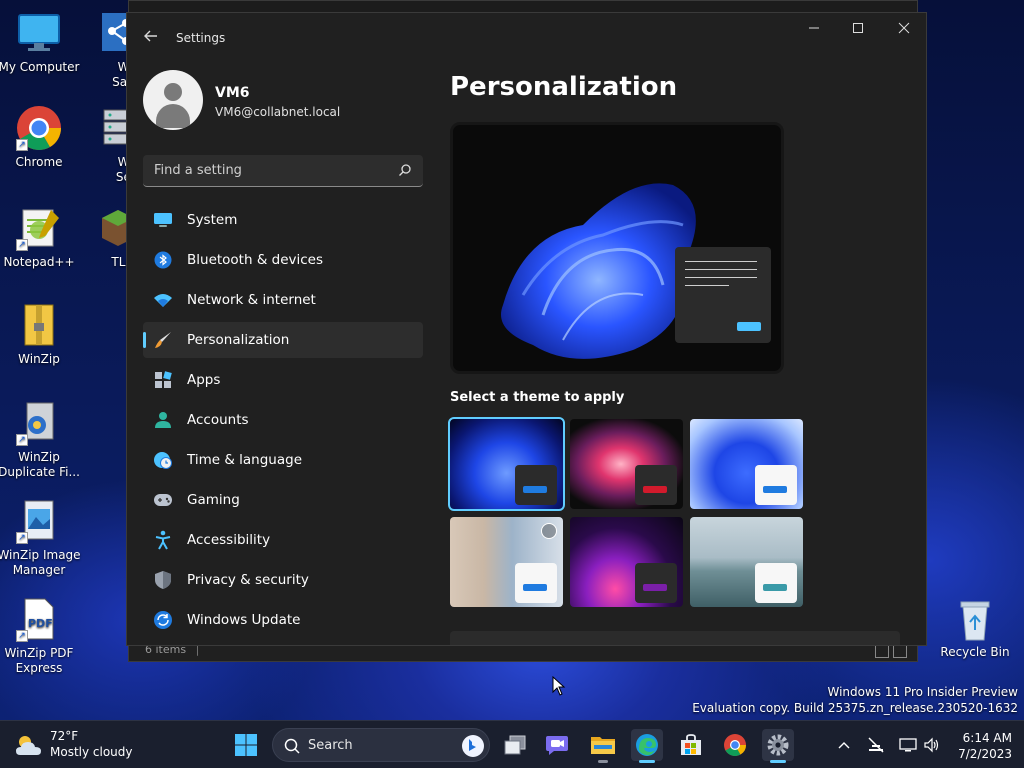  I want to click on desktop-icon-chrome: ↗ Chrome, so click(40, 137).